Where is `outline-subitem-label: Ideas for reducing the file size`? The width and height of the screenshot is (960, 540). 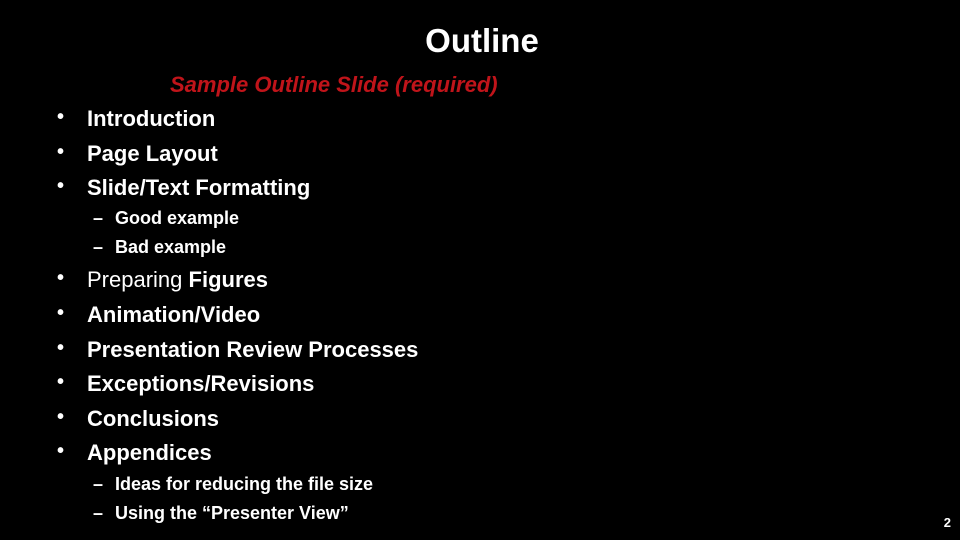 outline-subitem-label: Ideas for reducing the file size is located at coordinates (244, 484).